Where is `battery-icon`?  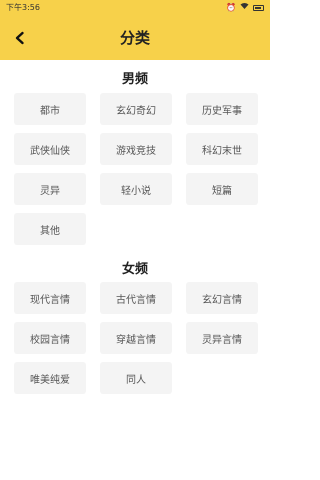 battery-icon is located at coordinates (258, 8).